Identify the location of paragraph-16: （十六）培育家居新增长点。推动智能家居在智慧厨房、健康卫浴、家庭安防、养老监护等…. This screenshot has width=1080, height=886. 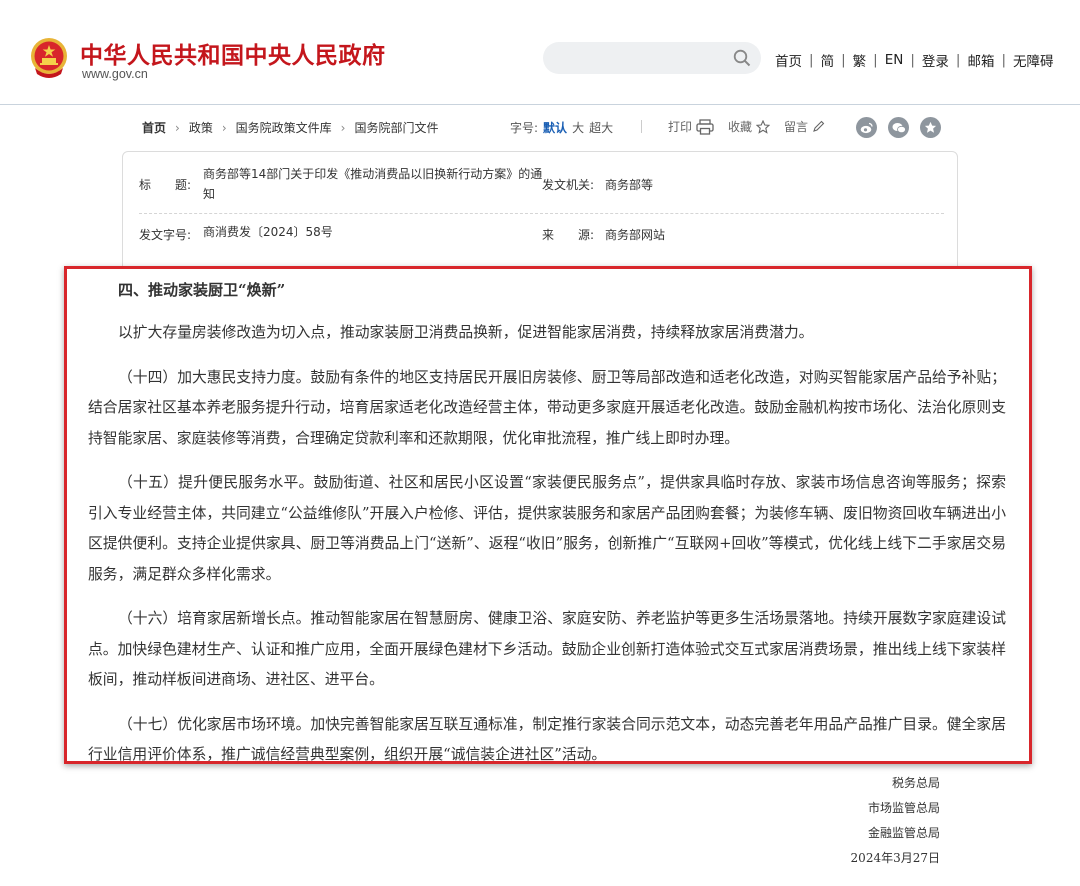
(547, 649).